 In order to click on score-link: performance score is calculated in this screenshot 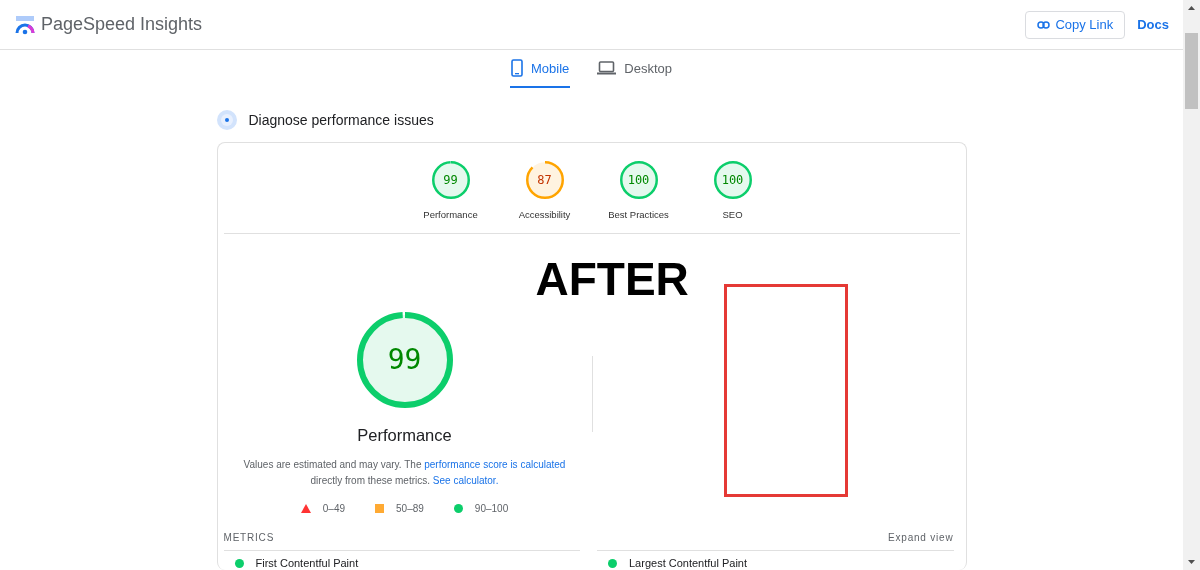, I will do `click(495, 464)`.